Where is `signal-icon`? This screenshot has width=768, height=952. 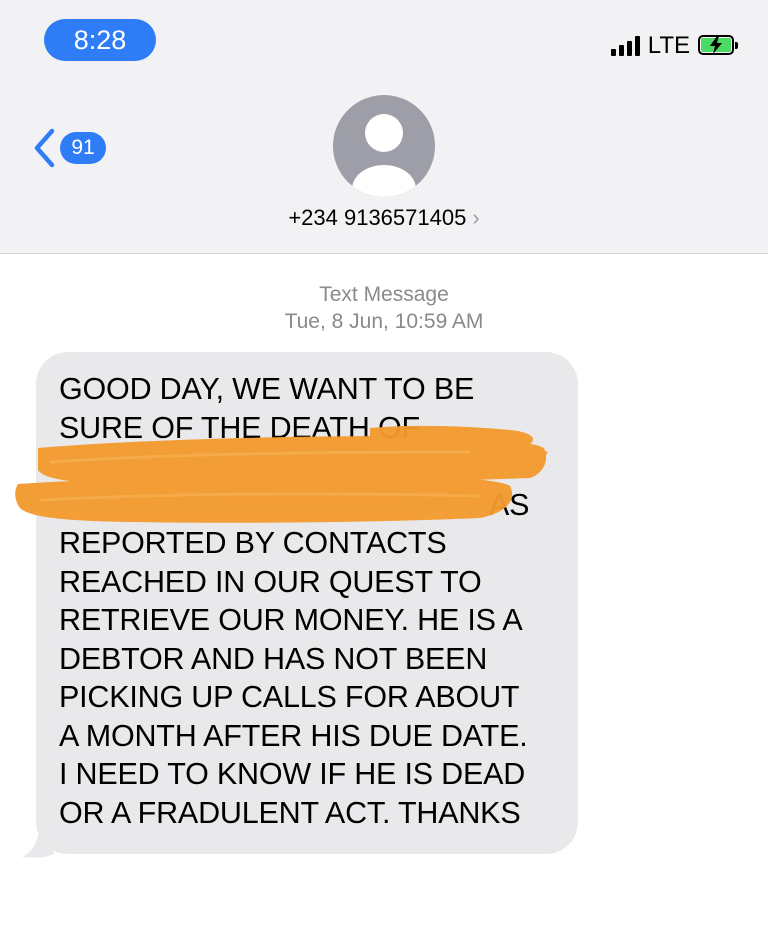 signal-icon is located at coordinates (625, 46).